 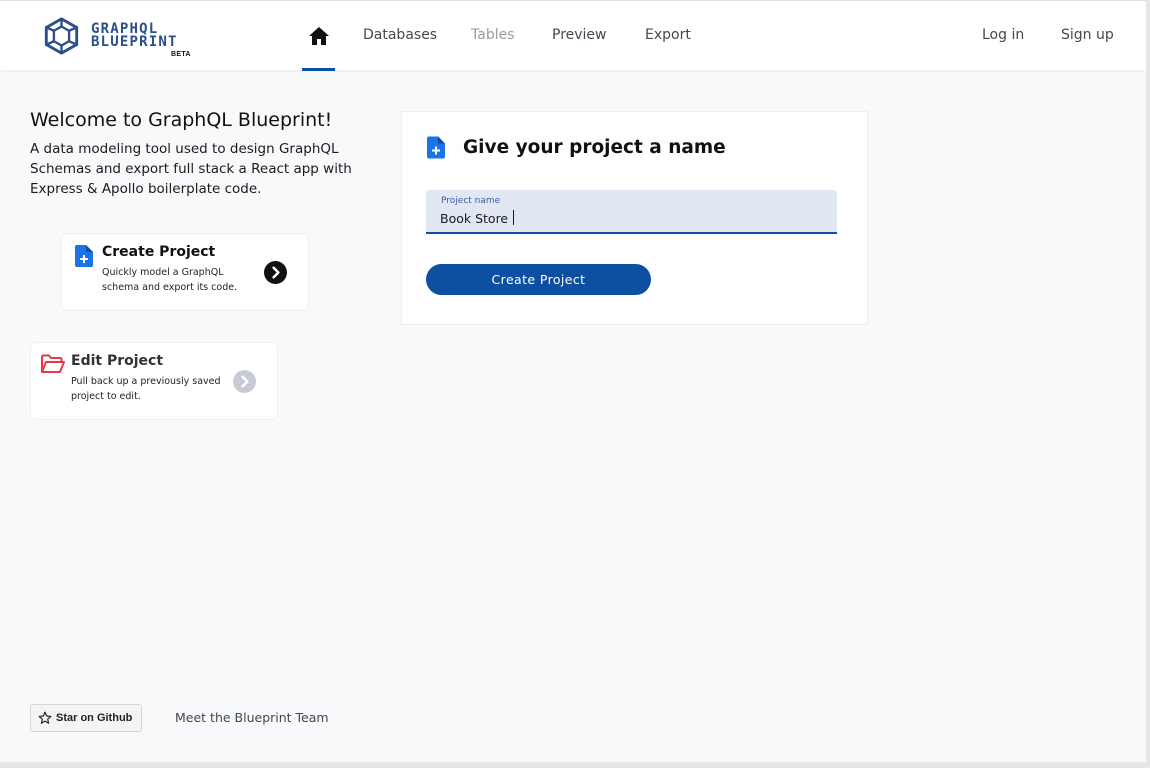 What do you see at coordinates (1003, 35) in the screenshot?
I see `login-link: Log in` at bounding box center [1003, 35].